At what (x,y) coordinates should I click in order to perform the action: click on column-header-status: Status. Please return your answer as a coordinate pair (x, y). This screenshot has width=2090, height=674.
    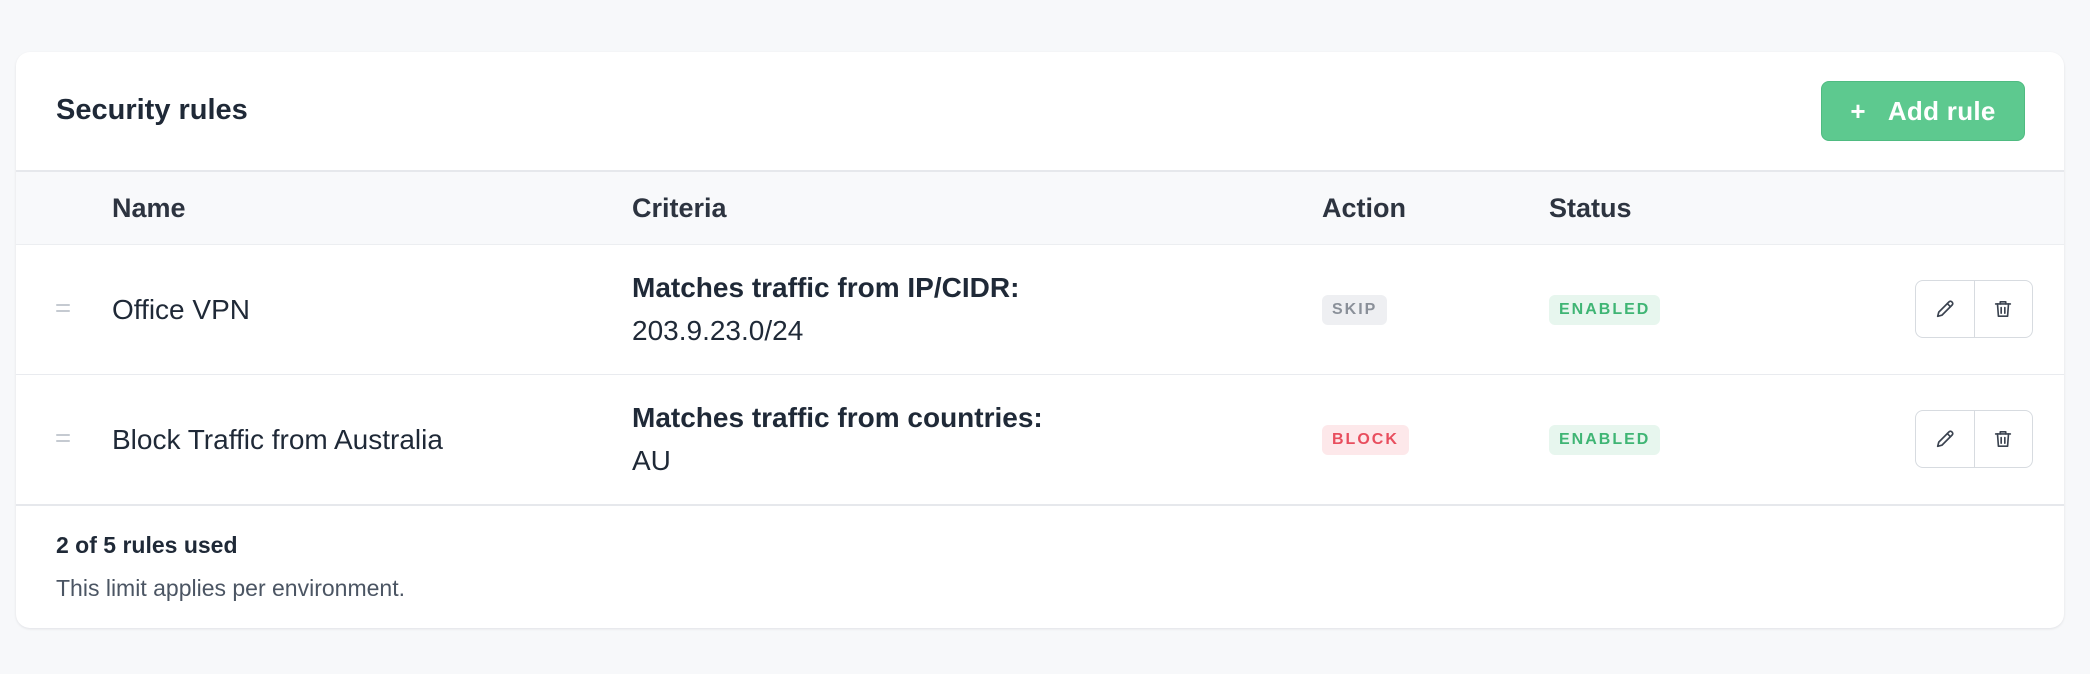
    Looking at the image, I should click on (1590, 208).